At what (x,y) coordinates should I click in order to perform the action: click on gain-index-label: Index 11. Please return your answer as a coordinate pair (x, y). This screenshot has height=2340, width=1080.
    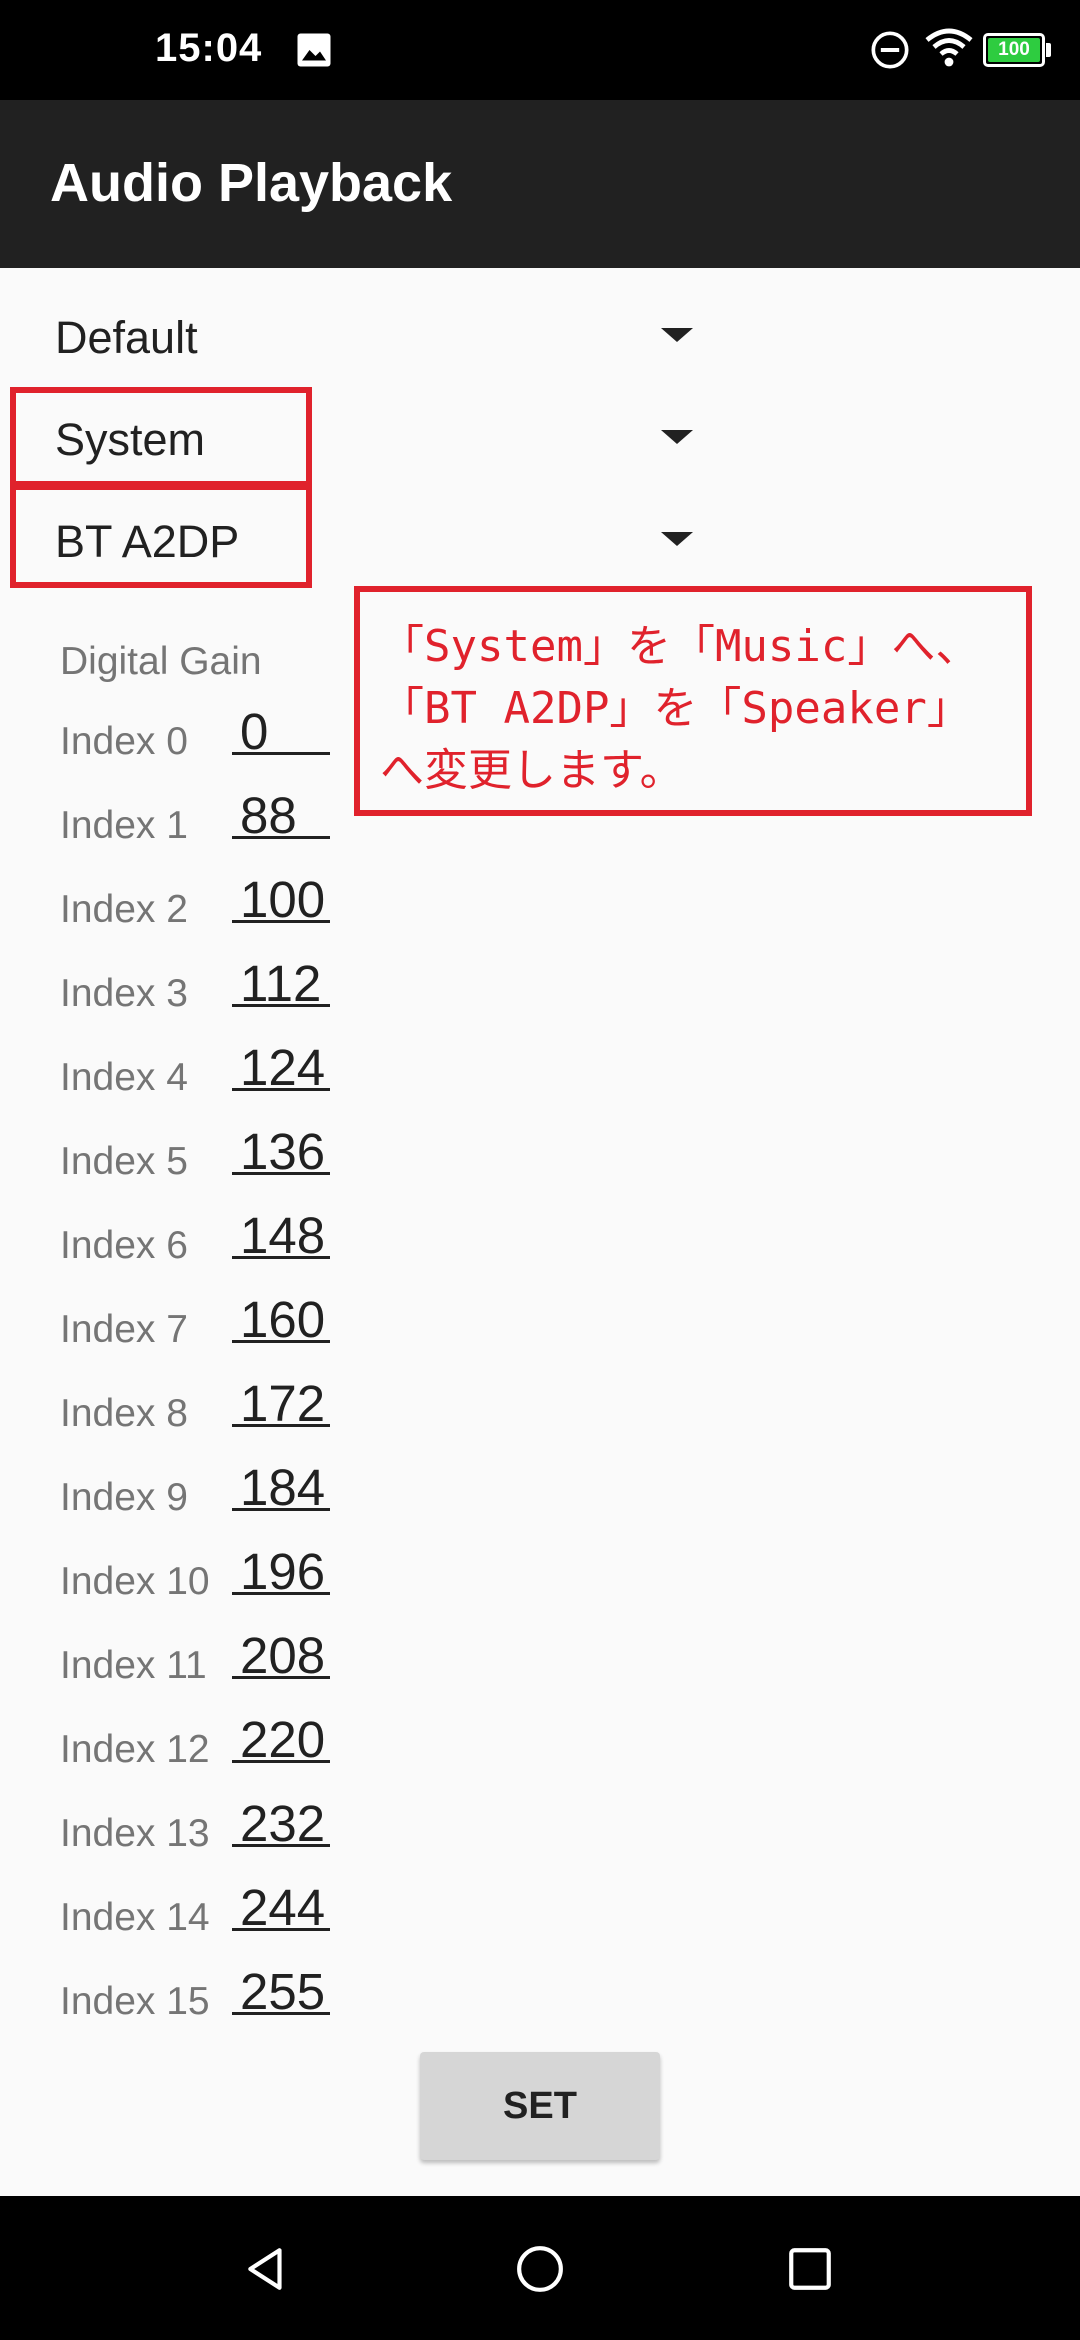
    Looking at the image, I should click on (133, 1665).